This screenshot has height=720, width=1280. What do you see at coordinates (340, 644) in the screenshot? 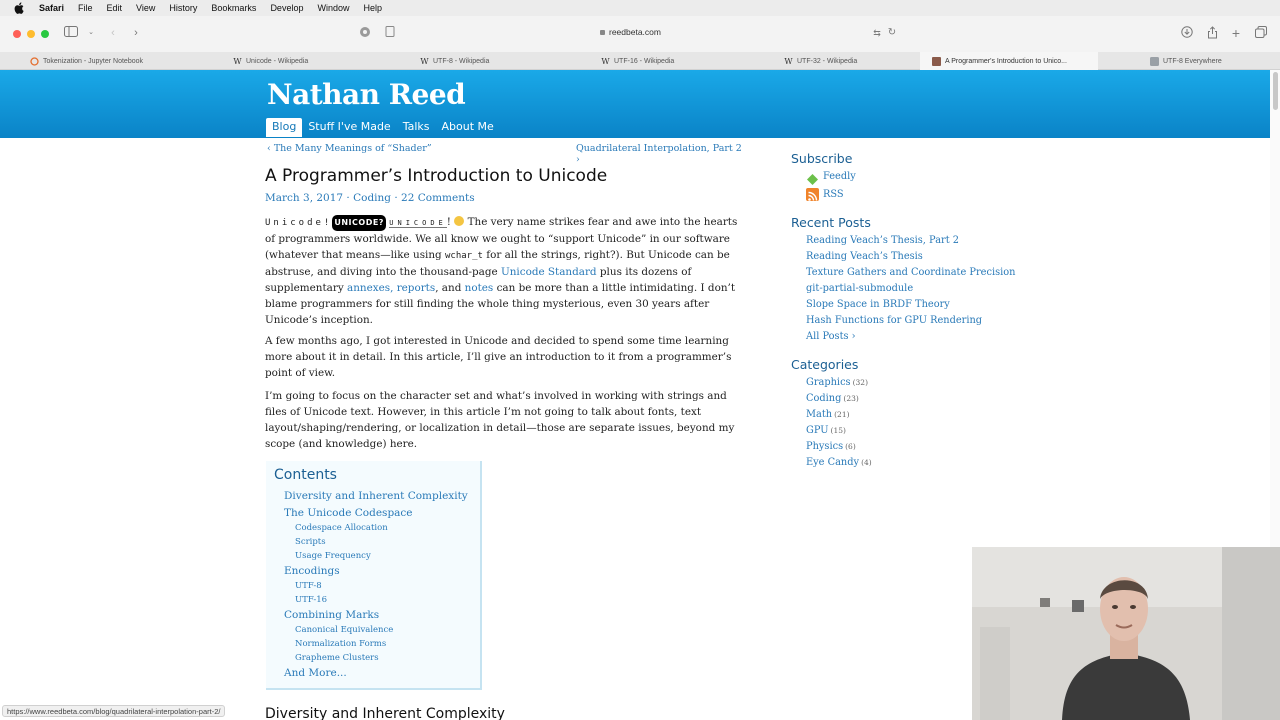
I see `toc-normalization-forms: Normalization Forms` at bounding box center [340, 644].